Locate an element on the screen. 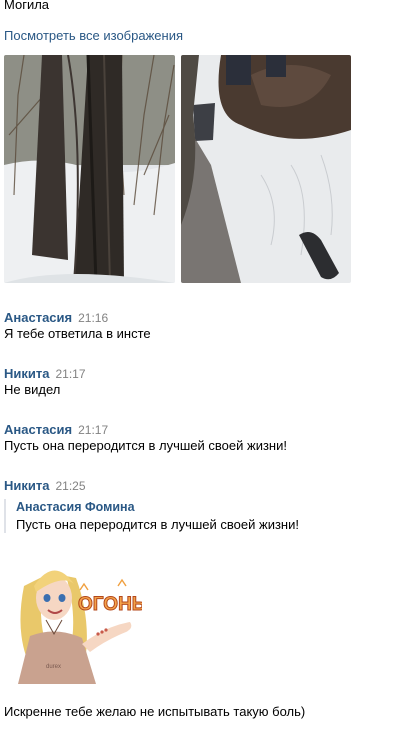  message-header: Никита 21:25 is located at coordinates (45, 486).